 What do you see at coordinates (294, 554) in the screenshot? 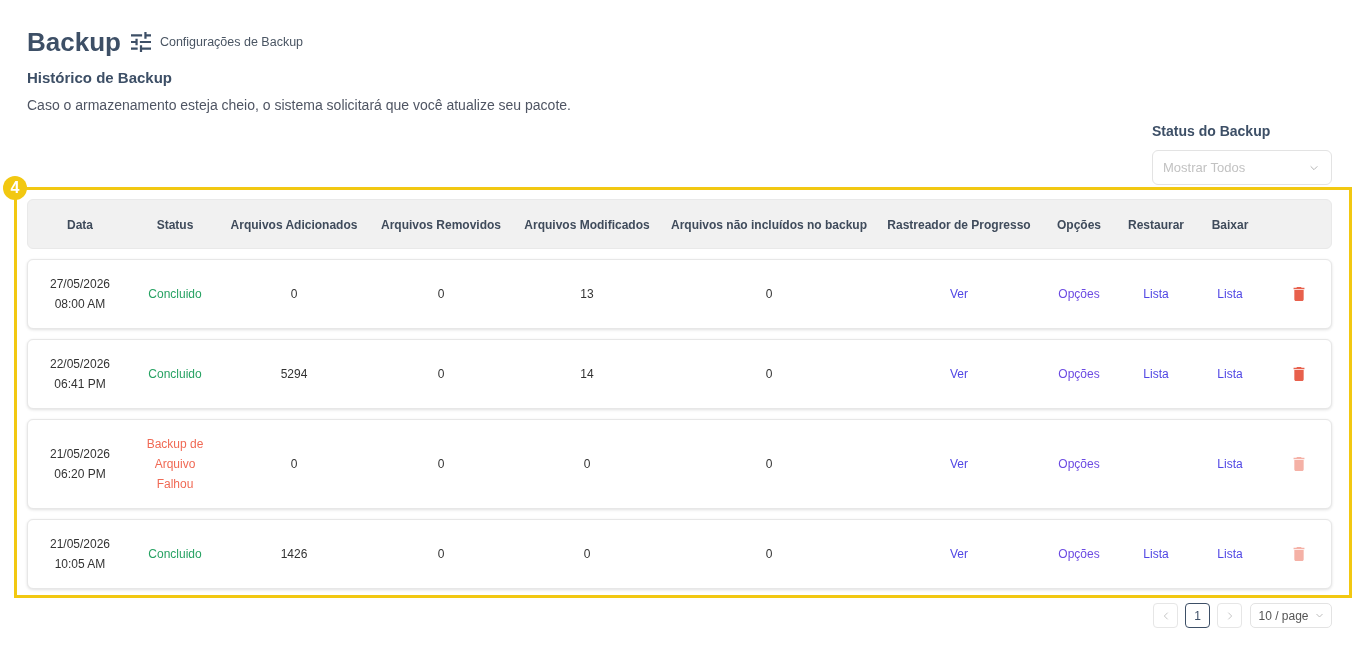
I see `file-count: 1426` at bounding box center [294, 554].